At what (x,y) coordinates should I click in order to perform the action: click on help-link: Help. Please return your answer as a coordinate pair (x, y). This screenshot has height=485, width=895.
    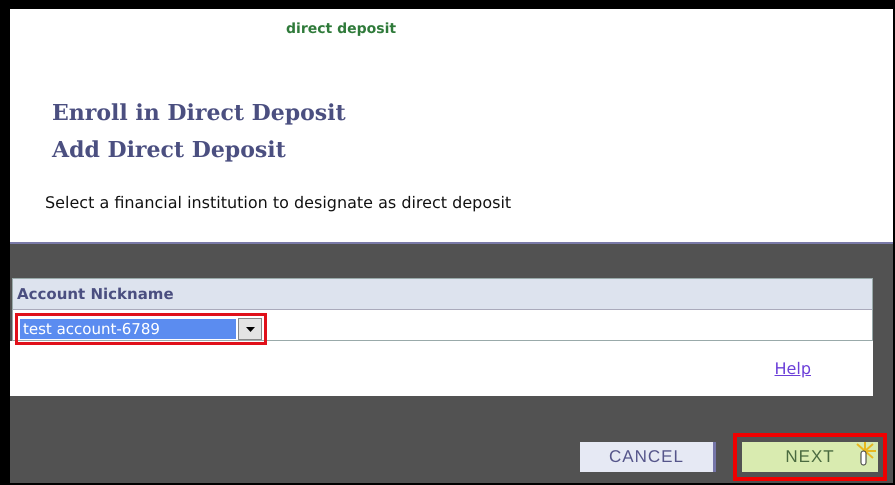
    Looking at the image, I should click on (792, 368).